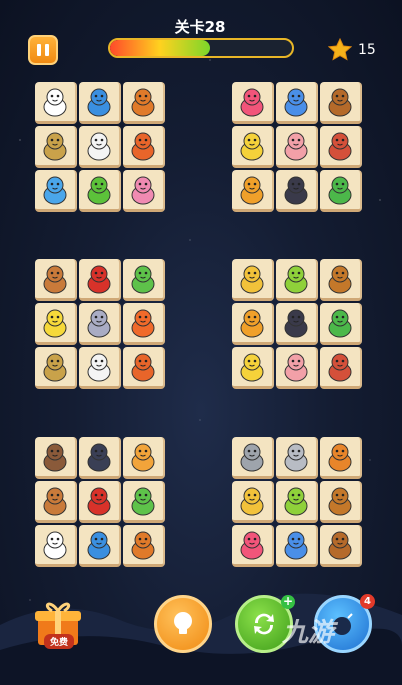 This screenshot has width=402, height=685. I want to click on ant-icon, so click(340, 545).